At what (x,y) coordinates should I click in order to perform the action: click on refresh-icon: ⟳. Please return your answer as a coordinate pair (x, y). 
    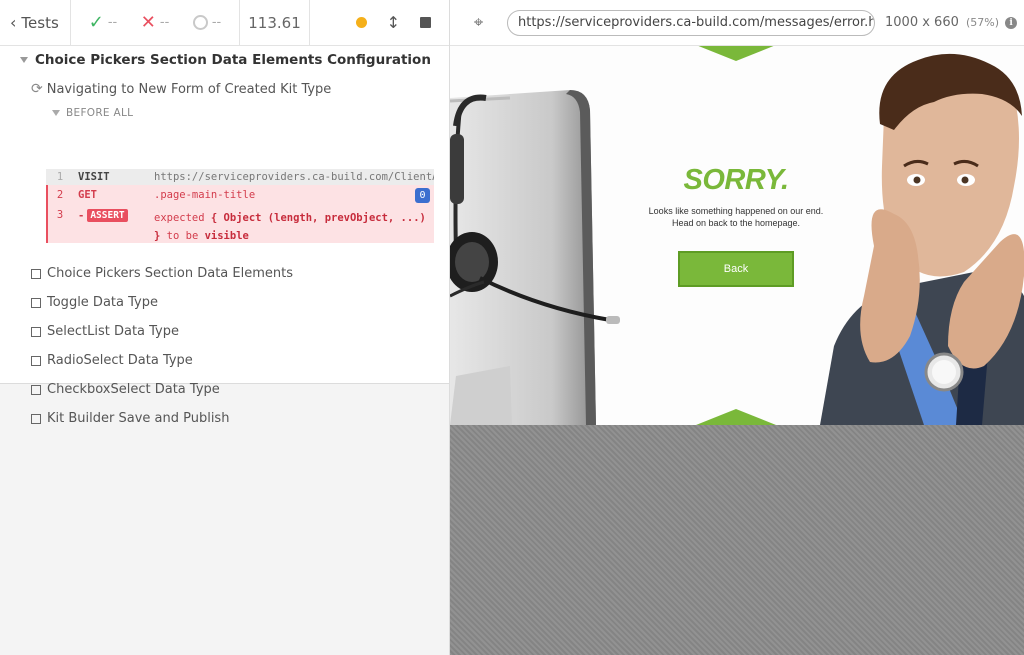
    Looking at the image, I should click on (37, 89).